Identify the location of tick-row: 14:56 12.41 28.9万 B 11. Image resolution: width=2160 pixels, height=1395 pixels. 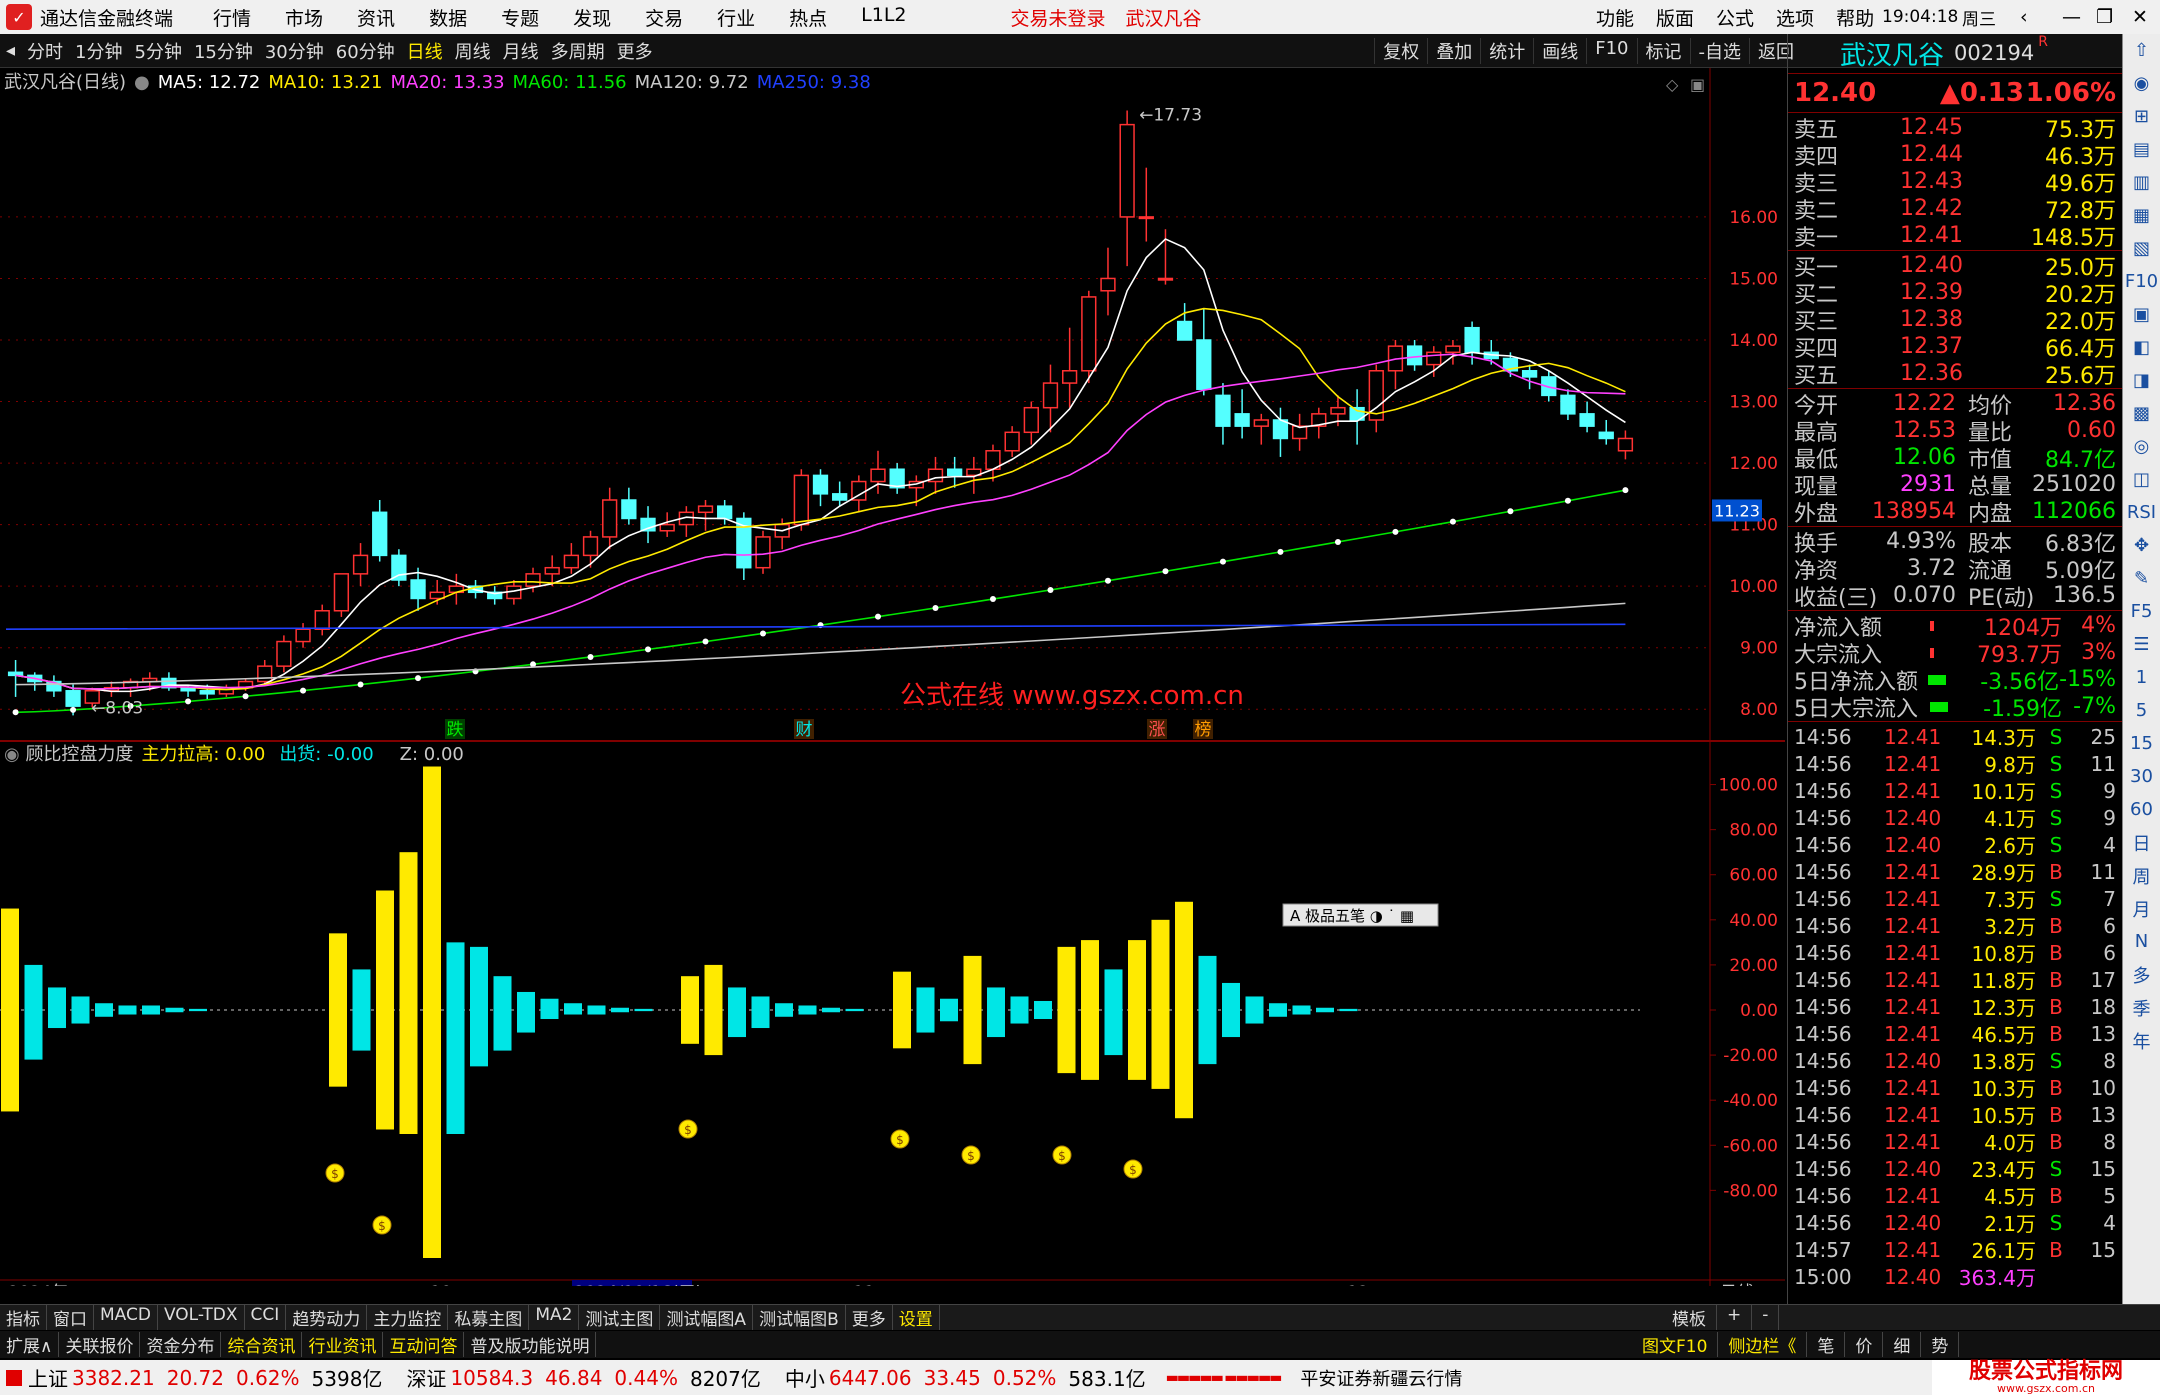
(1955, 872).